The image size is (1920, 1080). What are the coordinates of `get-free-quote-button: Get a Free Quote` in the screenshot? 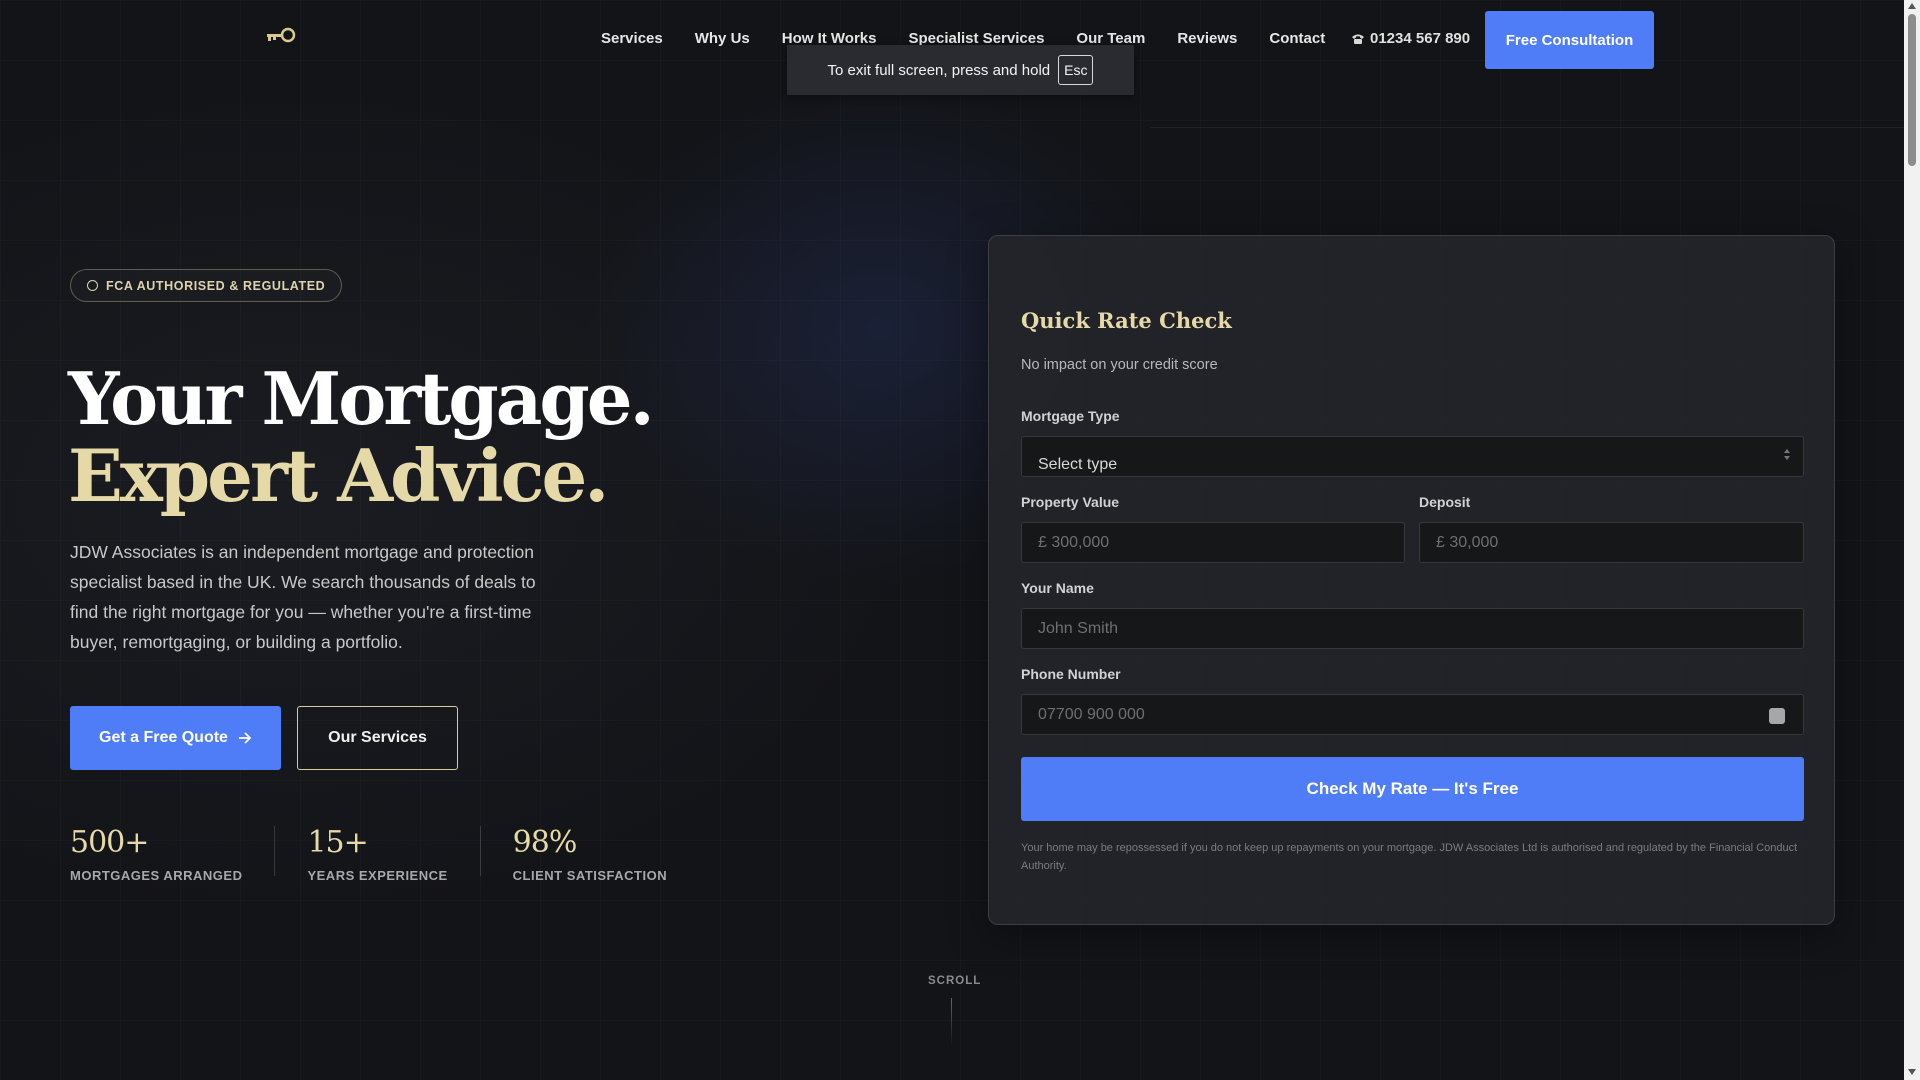 It's located at (175, 738).